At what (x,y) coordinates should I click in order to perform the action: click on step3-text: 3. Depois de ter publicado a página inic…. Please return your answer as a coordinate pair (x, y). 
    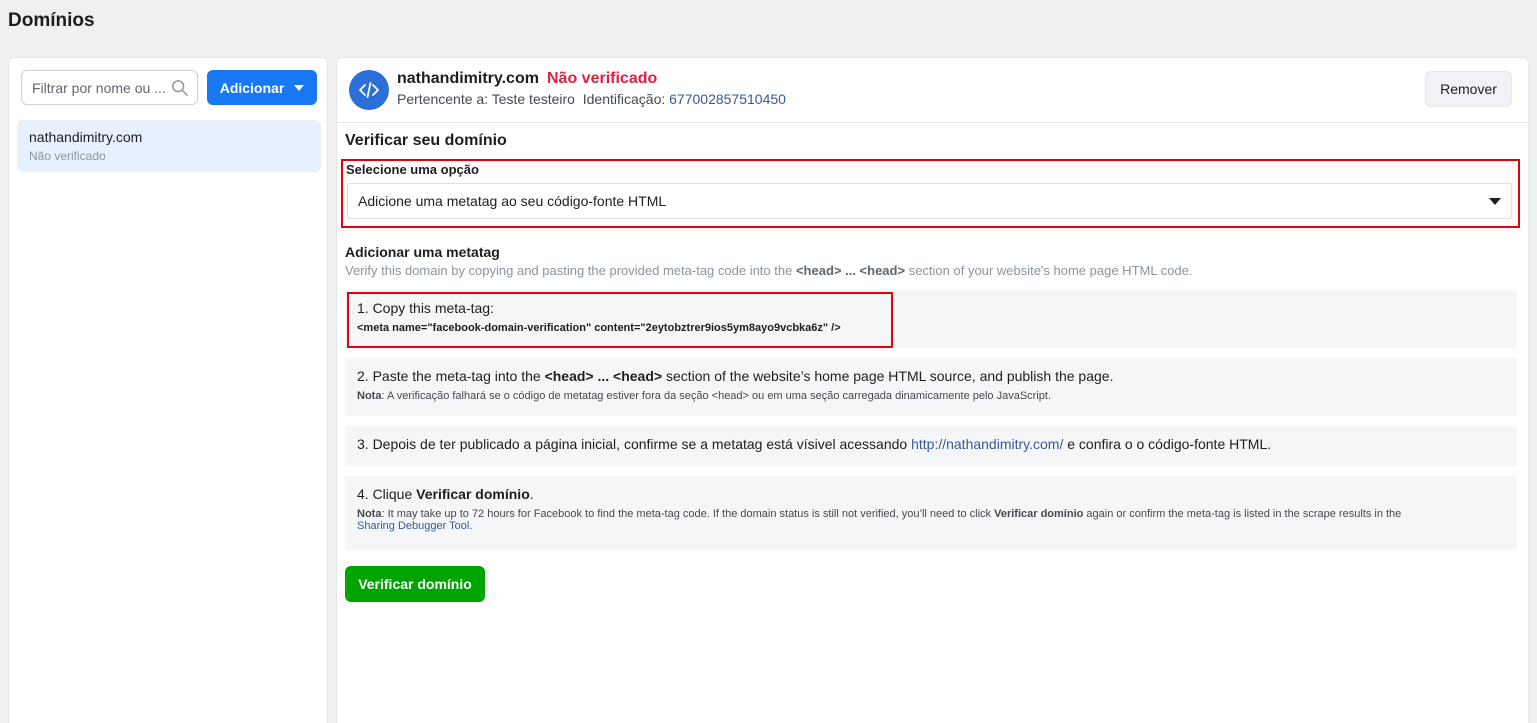
    Looking at the image, I should click on (931, 444).